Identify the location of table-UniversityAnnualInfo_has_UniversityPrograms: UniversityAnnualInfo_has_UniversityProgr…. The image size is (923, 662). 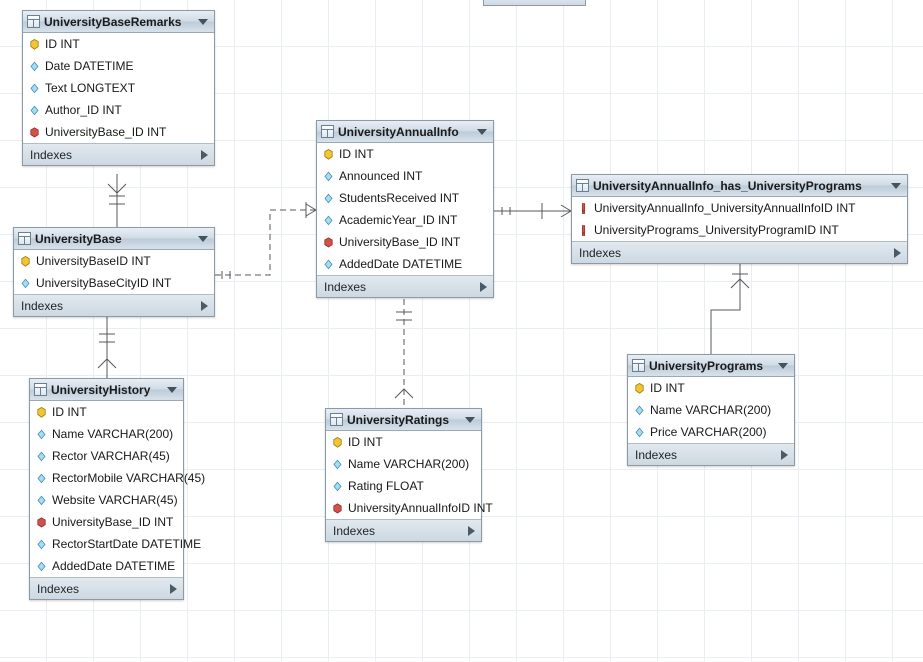
(739, 219).